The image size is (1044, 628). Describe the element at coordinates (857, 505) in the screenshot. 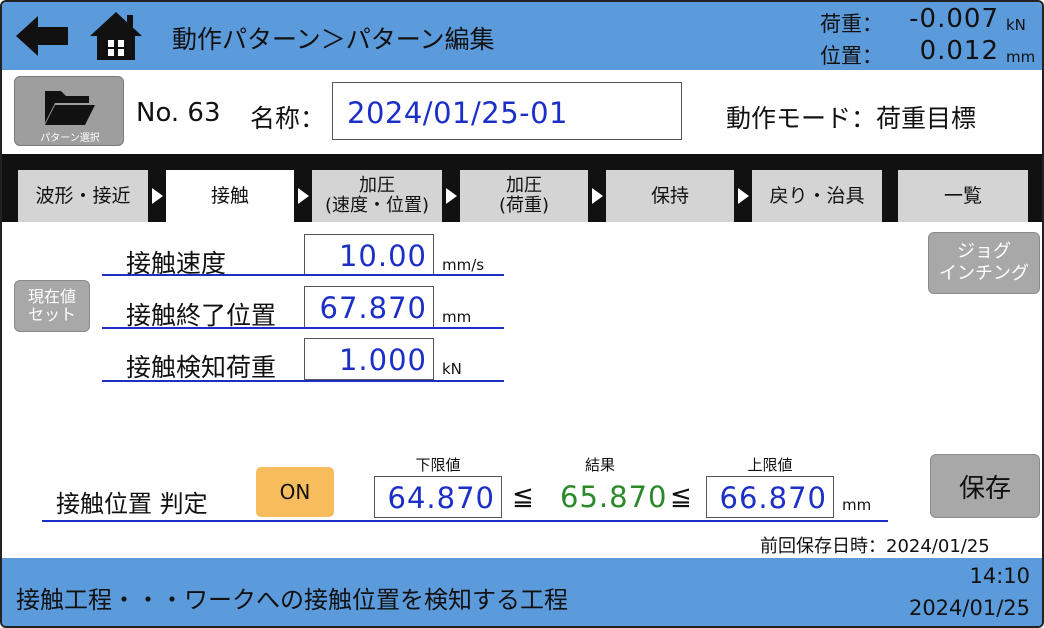

I see `judgement-unit: mm` at that location.